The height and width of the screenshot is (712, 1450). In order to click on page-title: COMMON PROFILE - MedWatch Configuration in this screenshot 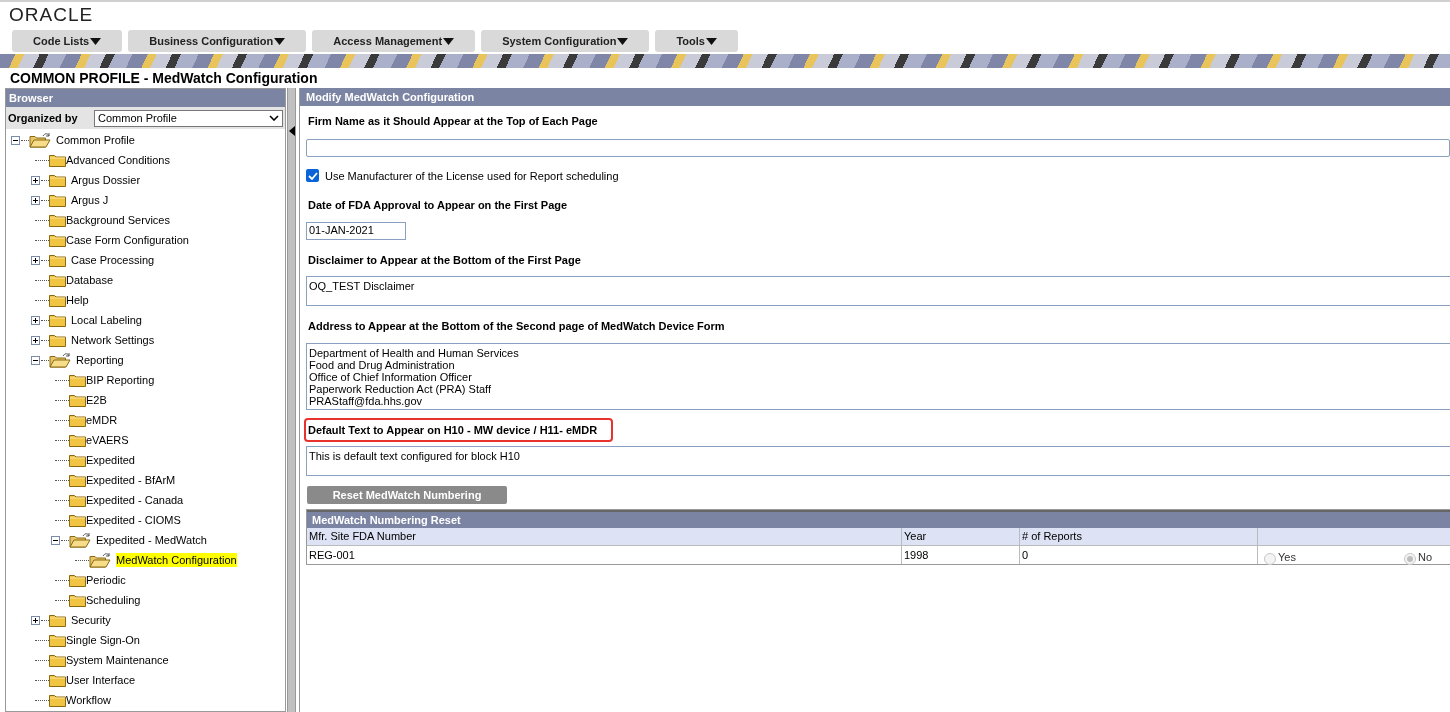, I will do `click(164, 78)`.